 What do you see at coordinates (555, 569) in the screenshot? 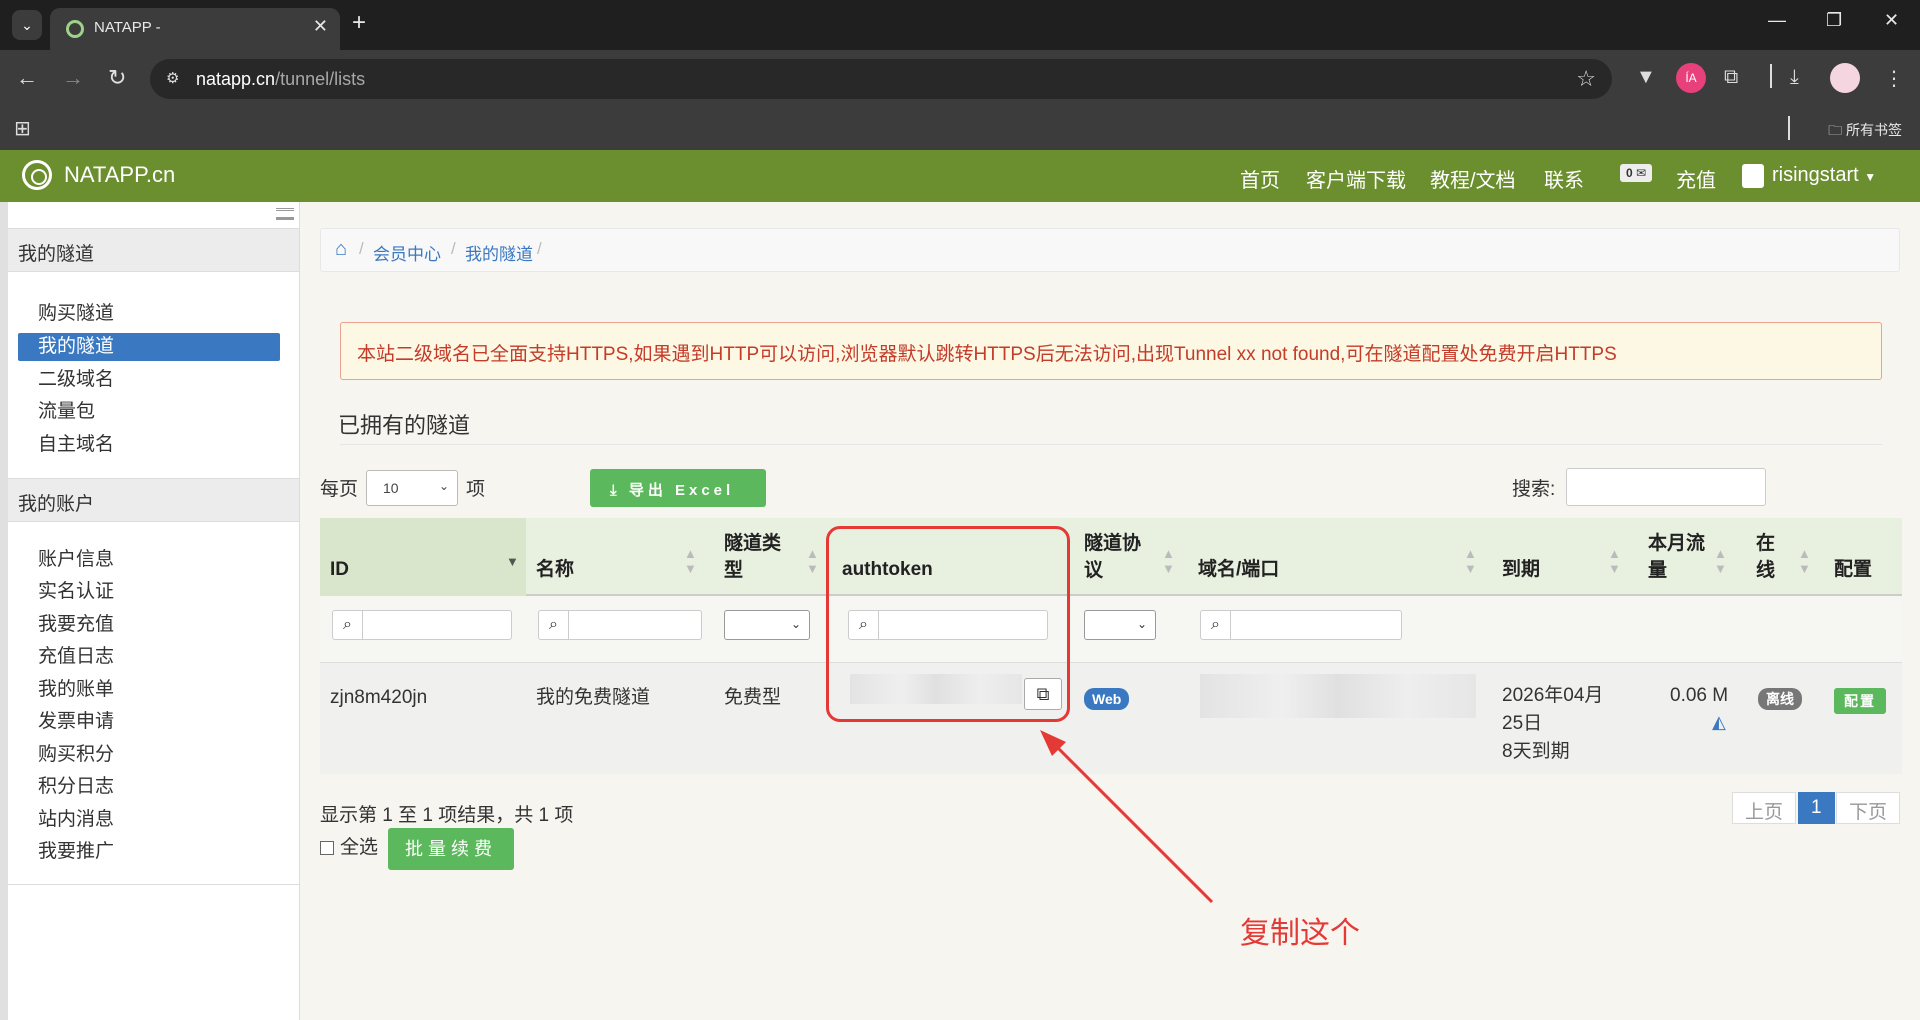
I see `col-name: 名称` at bounding box center [555, 569].